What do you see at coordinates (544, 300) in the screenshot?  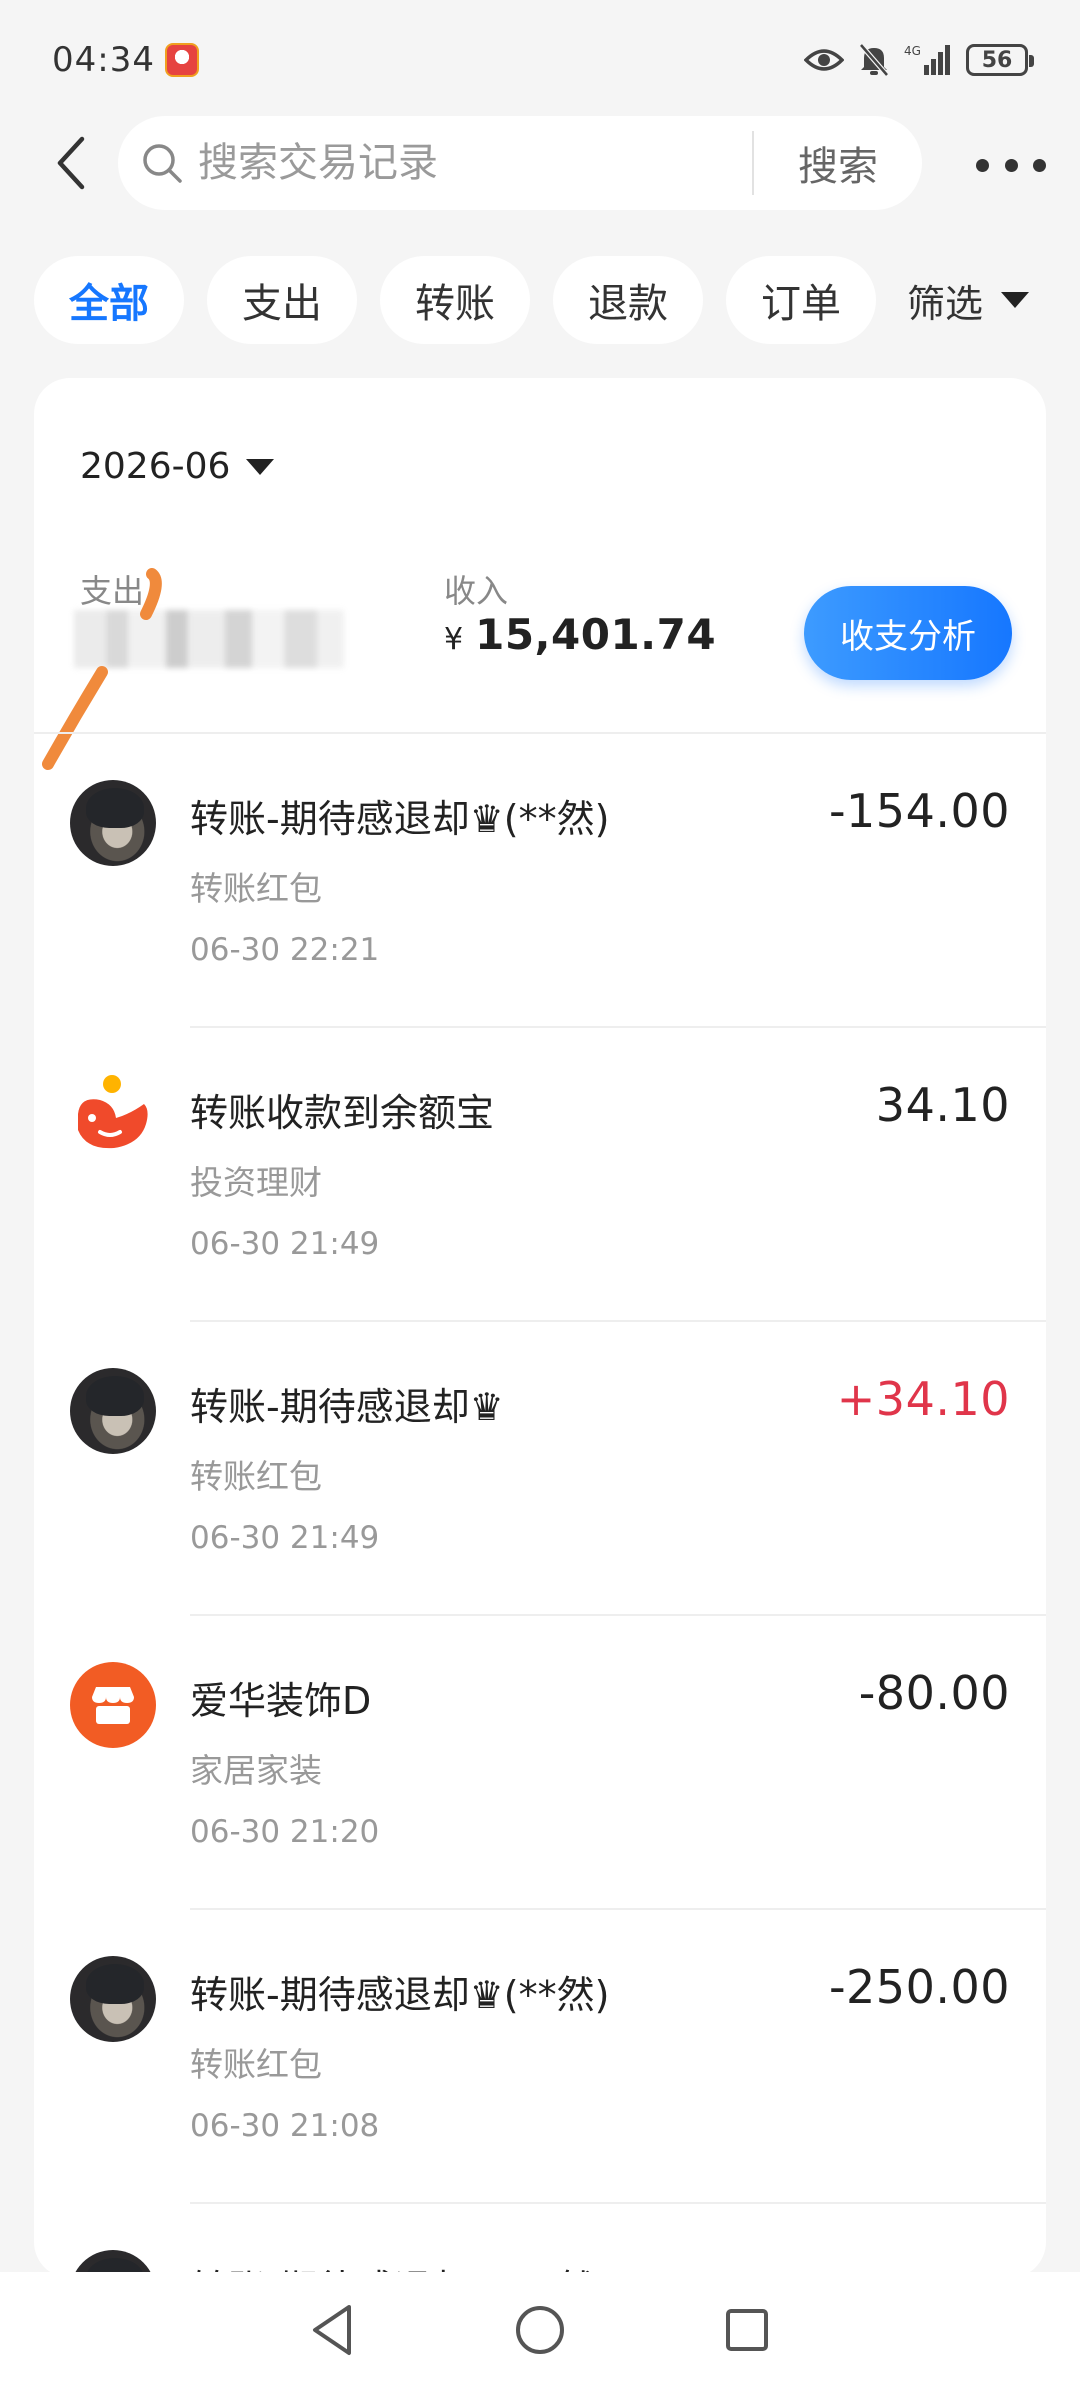 I see `filter-tabs: 全部 支出 转账 退款 订单 筛选` at bounding box center [544, 300].